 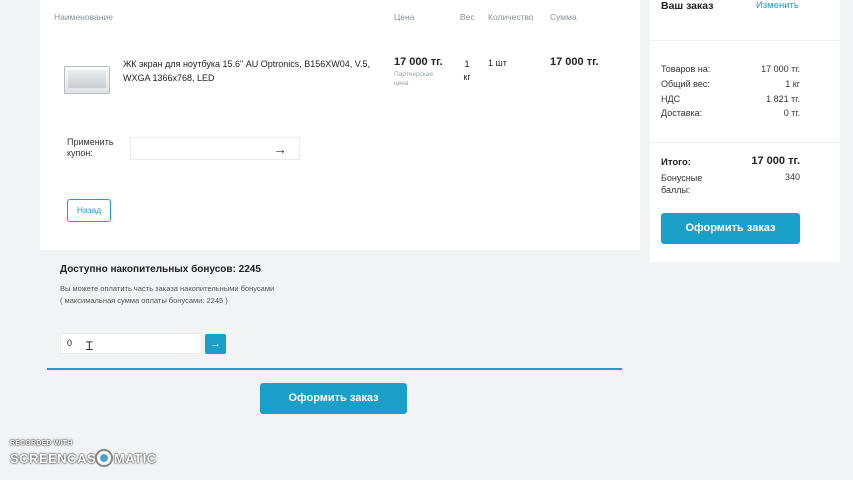 What do you see at coordinates (467, 17) in the screenshot?
I see `column-weight: Вес` at bounding box center [467, 17].